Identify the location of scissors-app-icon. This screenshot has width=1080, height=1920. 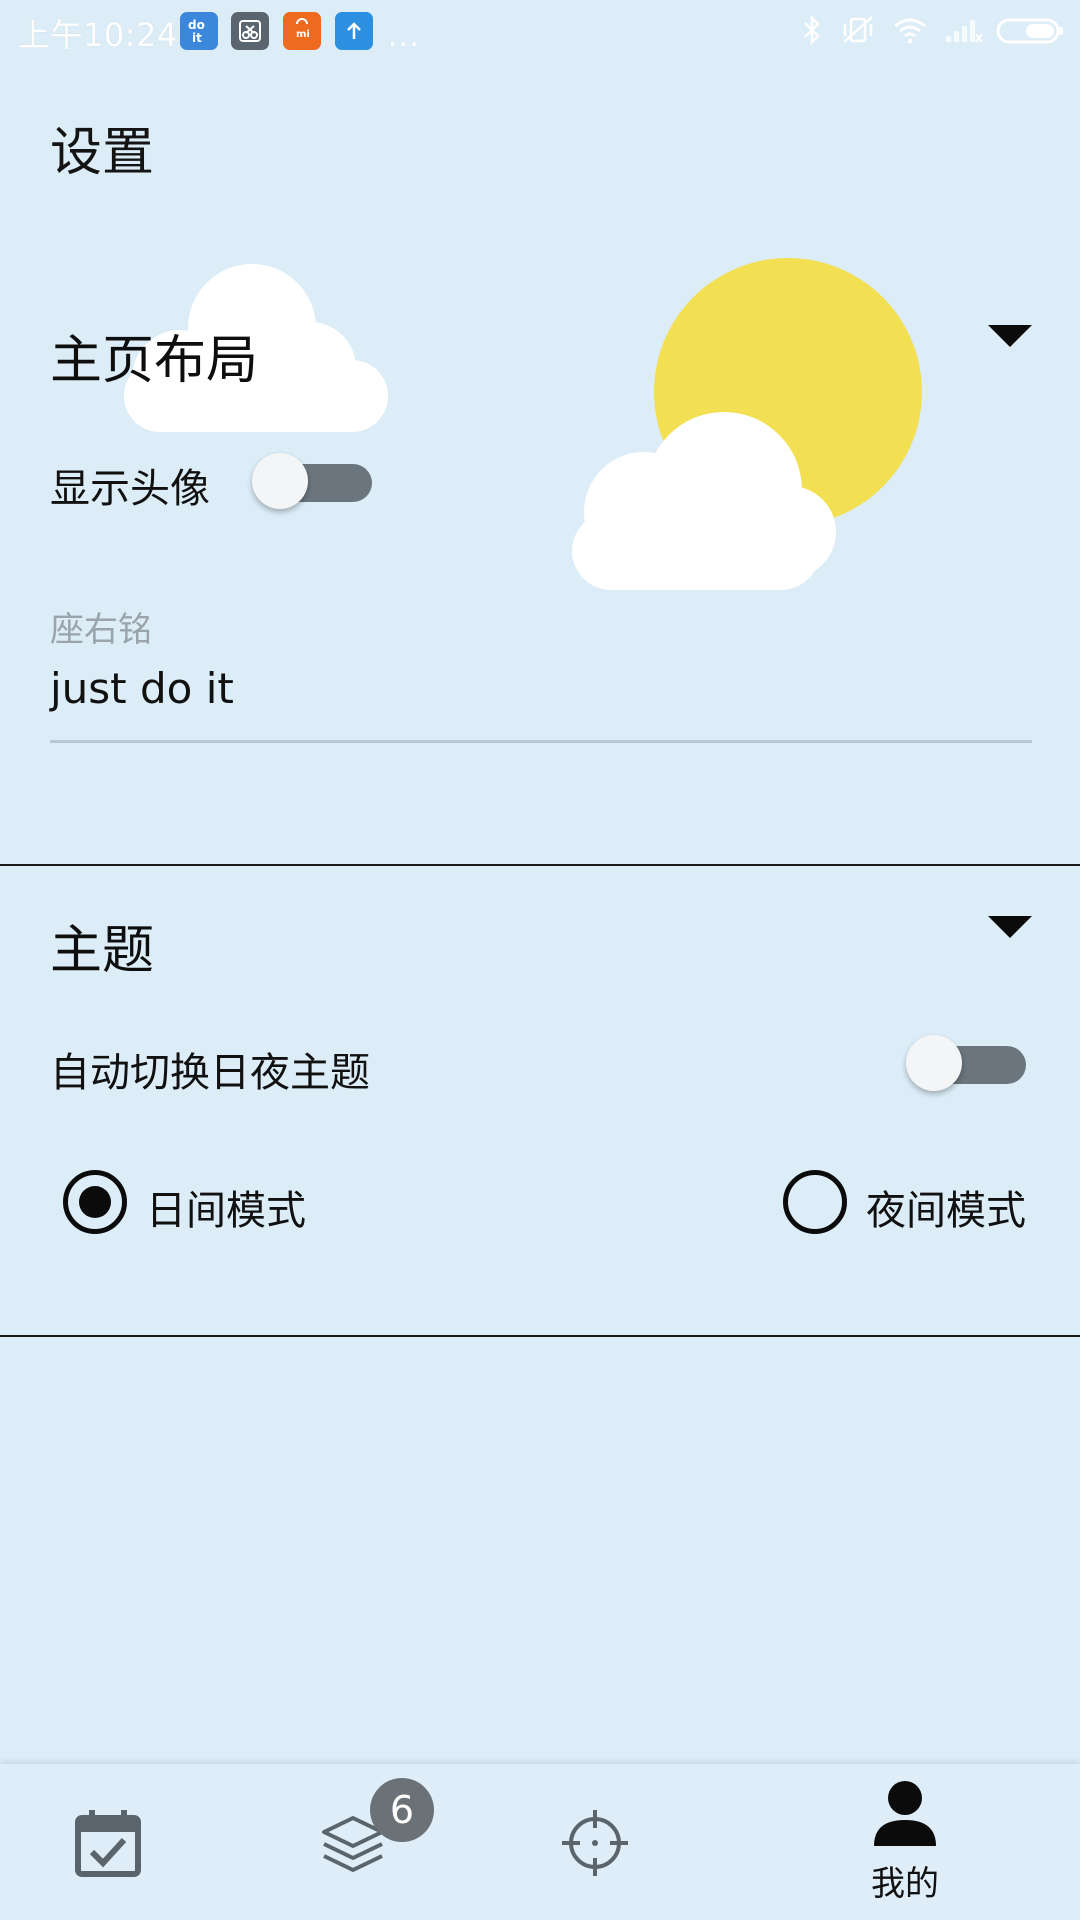
(250, 31).